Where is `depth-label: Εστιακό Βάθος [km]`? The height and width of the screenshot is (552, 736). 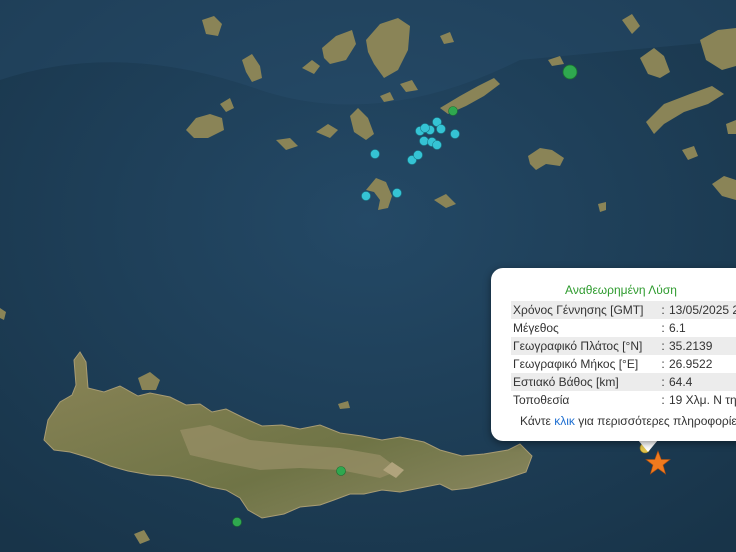
depth-label: Εστιακό Βάθος [km] is located at coordinates (584, 382).